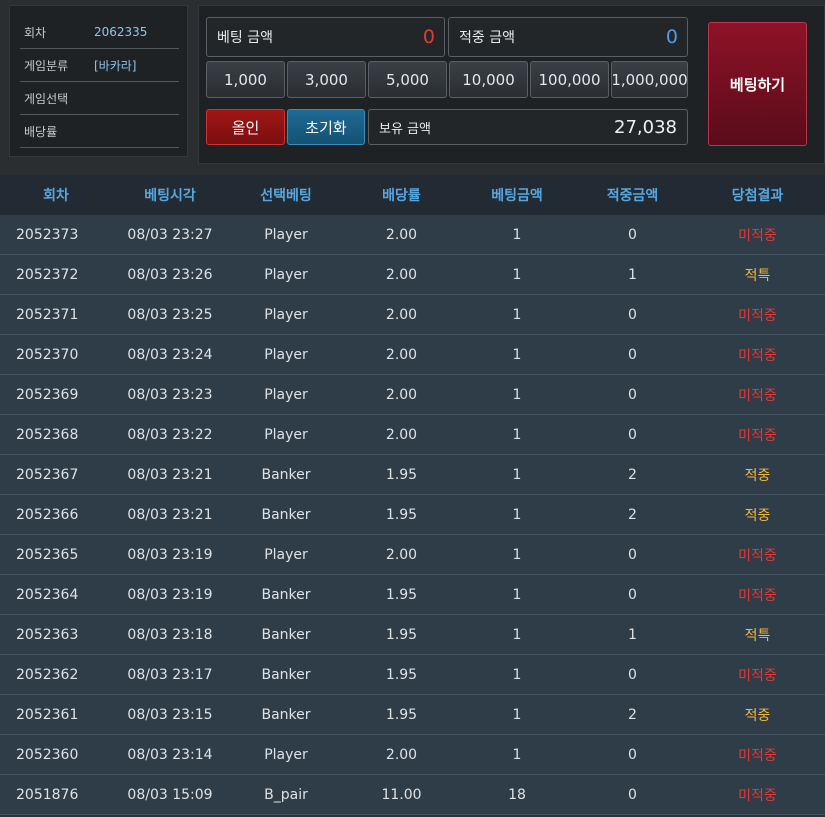 The height and width of the screenshot is (817, 825). Describe the element at coordinates (170, 195) in the screenshot. I see `header-bet-time: 베팅시각` at that location.